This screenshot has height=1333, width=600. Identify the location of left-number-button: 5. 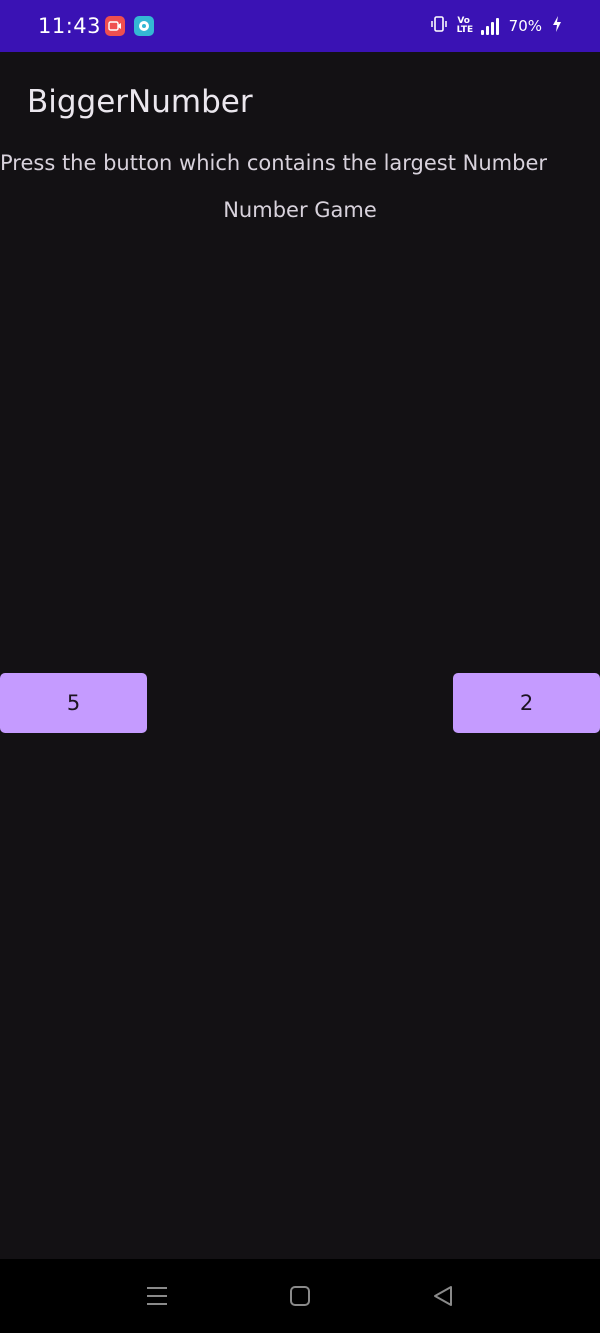
(73, 703).